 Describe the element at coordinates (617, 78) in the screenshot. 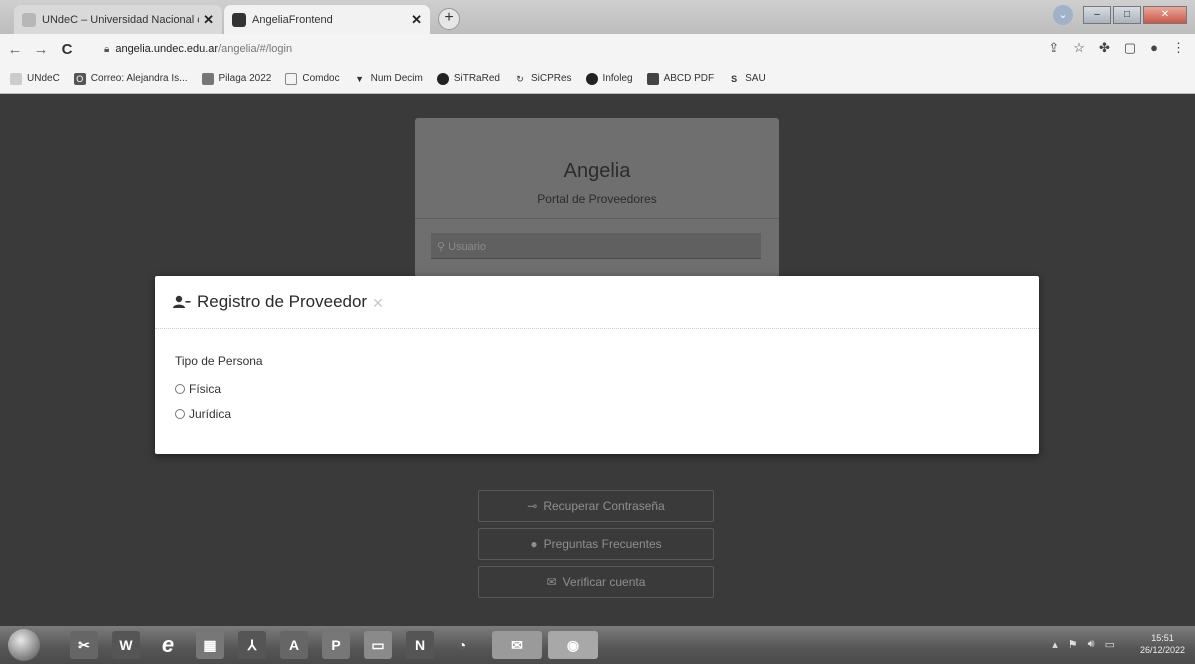

I see `bookmark-label: Infoleg` at that location.